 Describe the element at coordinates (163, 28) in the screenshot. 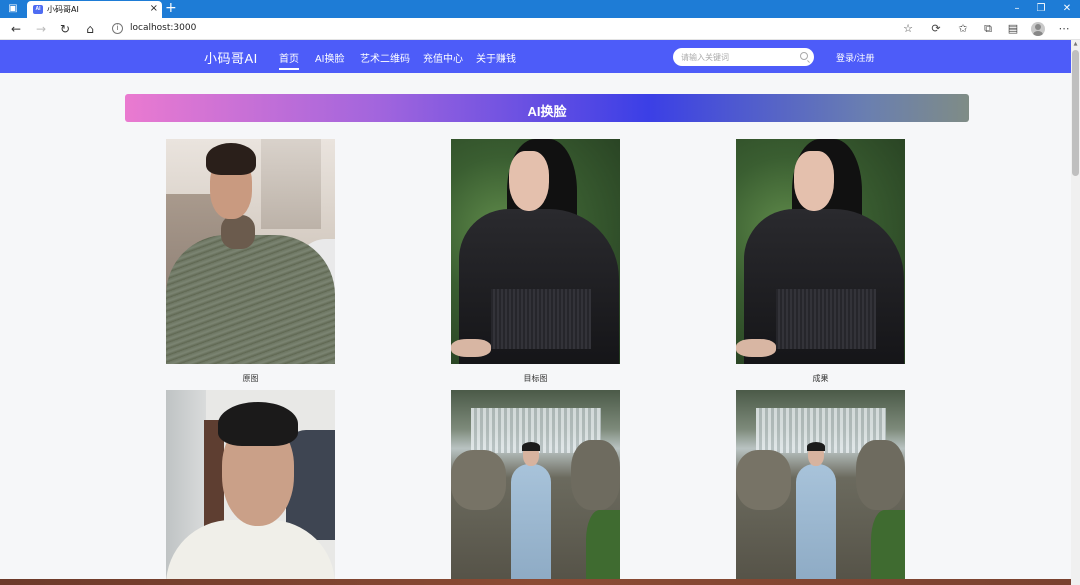

I see `url-text: localhost:3000` at that location.